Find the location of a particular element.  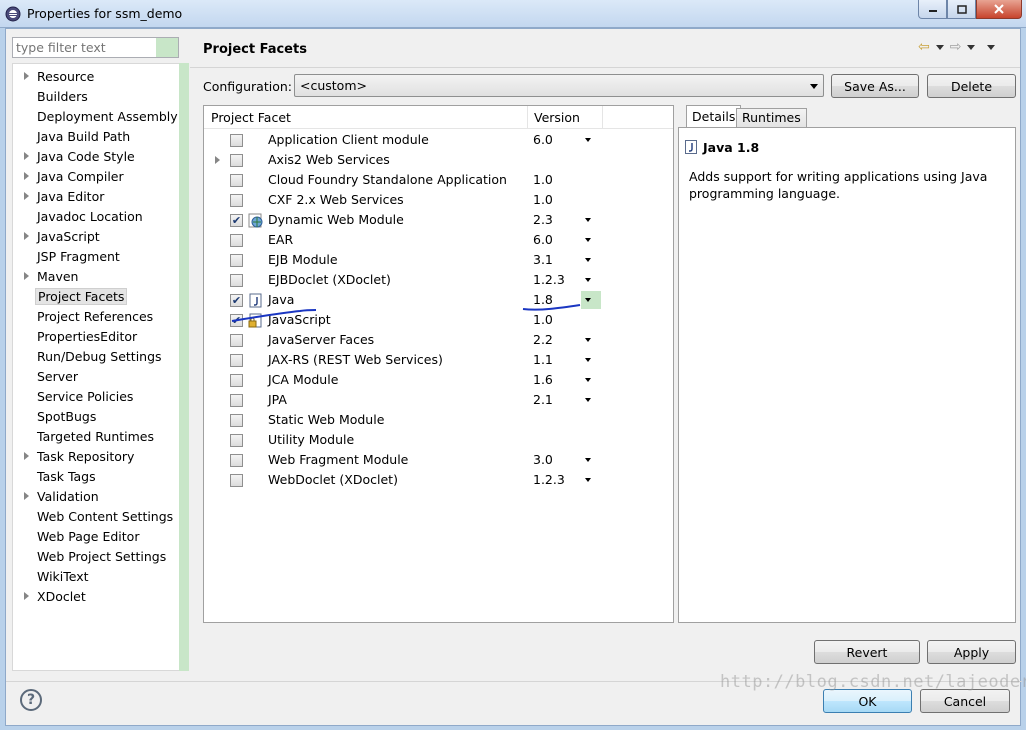

facet-row: ✔ Java 1.8 is located at coordinates (438, 300).